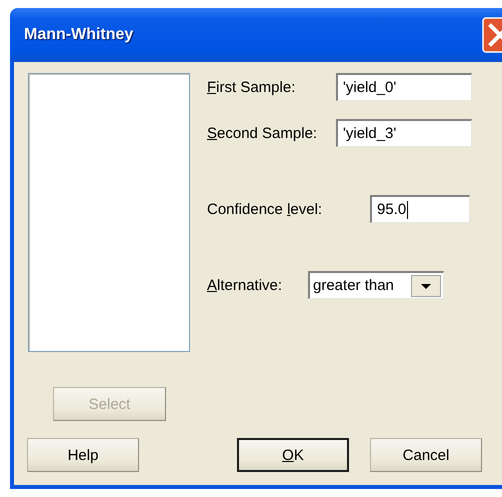 The image size is (502, 497). What do you see at coordinates (265, 209) in the screenshot?
I see `confidence-level-label: Confidence level:` at bounding box center [265, 209].